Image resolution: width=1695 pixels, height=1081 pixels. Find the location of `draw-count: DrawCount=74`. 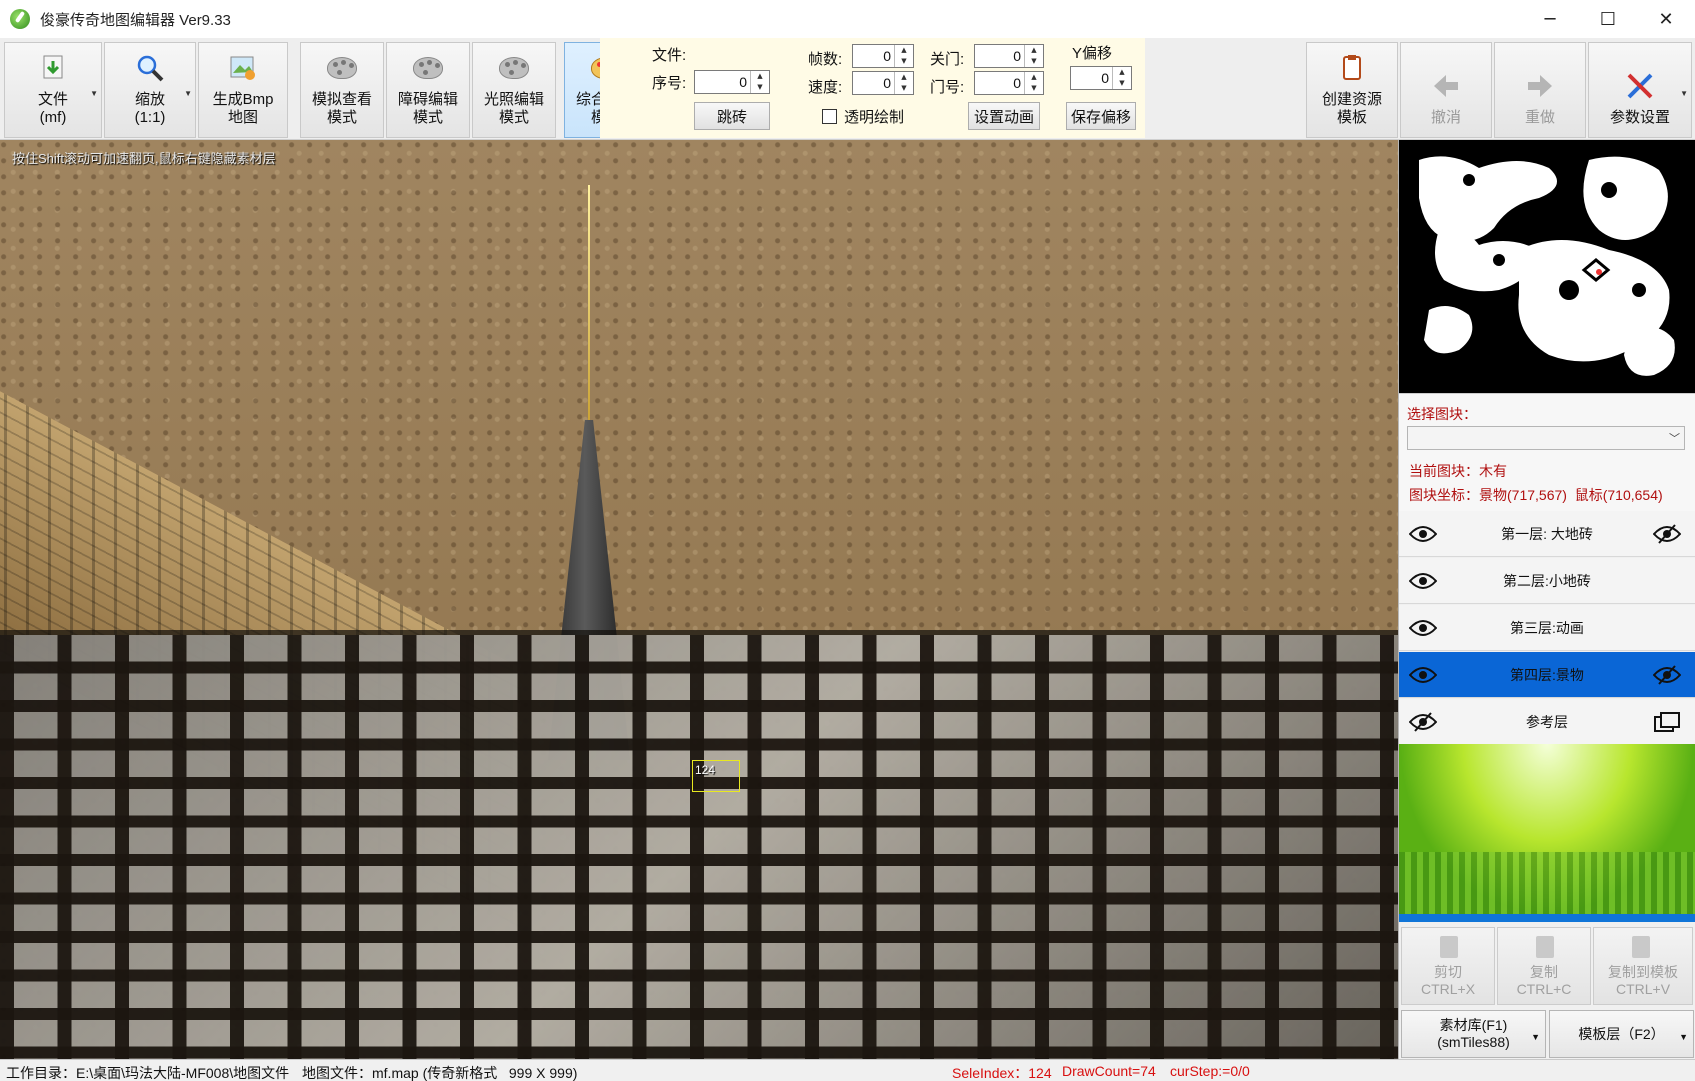

draw-count: DrawCount=74 is located at coordinates (1109, 1071).